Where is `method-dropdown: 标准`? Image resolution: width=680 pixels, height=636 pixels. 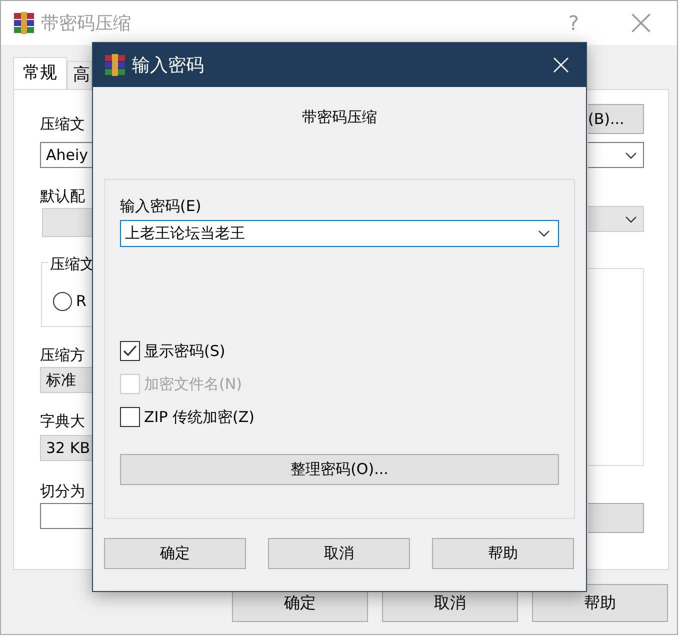 method-dropdown: 标准 is located at coordinates (67, 380).